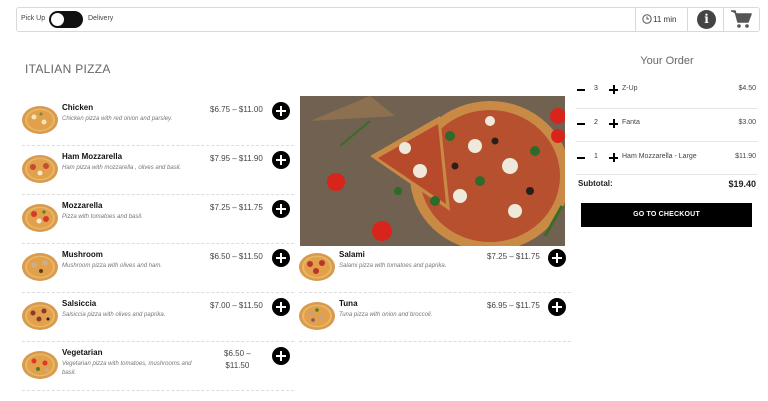  Describe the element at coordinates (432, 171) in the screenshot. I see `pizza-hero-image` at that location.